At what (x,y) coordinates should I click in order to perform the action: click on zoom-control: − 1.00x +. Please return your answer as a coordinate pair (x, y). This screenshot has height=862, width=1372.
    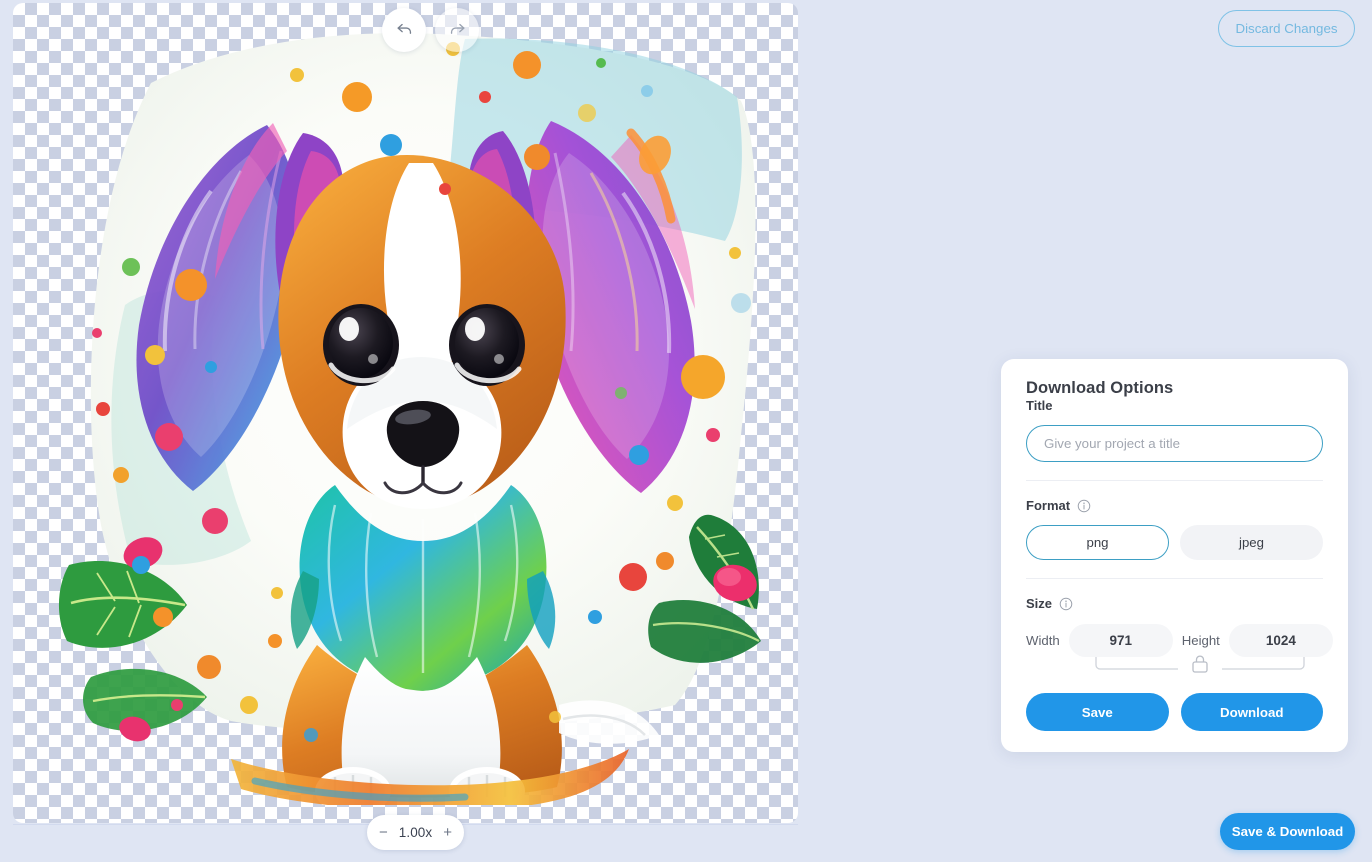
    Looking at the image, I should click on (415, 832).